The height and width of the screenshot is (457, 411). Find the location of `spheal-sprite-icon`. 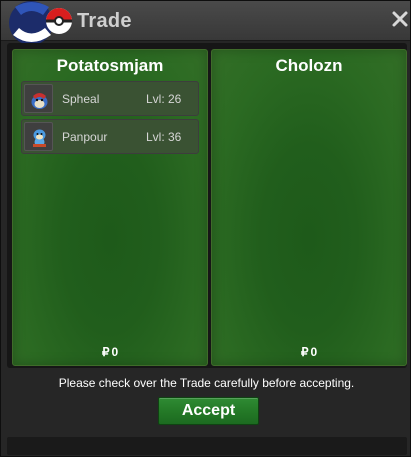

spheal-sprite-icon is located at coordinates (39, 101).